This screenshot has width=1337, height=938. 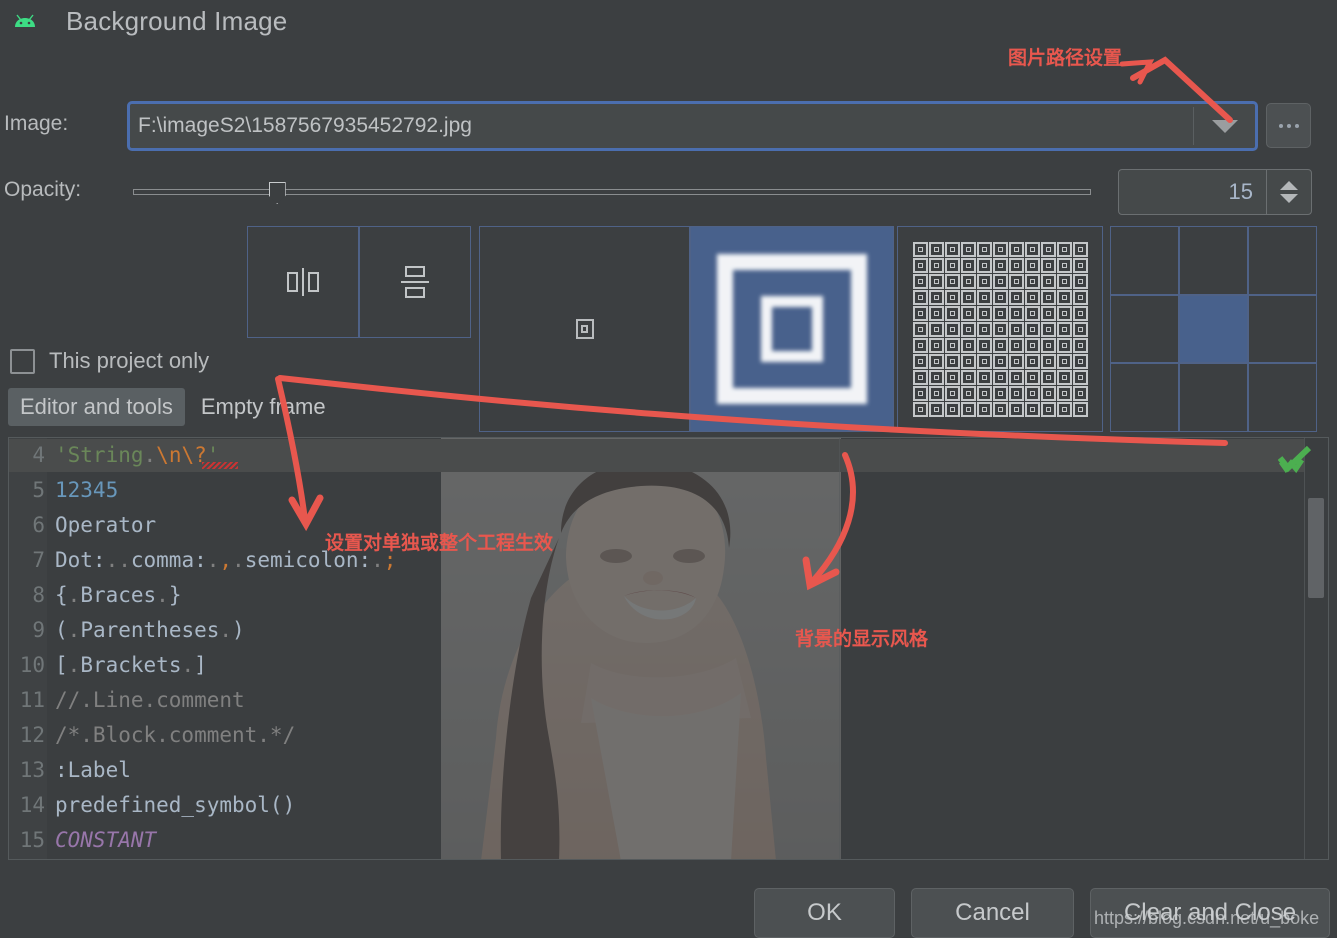 What do you see at coordinates (668, 490) in the screenshot?
I see `code-line: 5 12345` at bounding box center [668, 490].